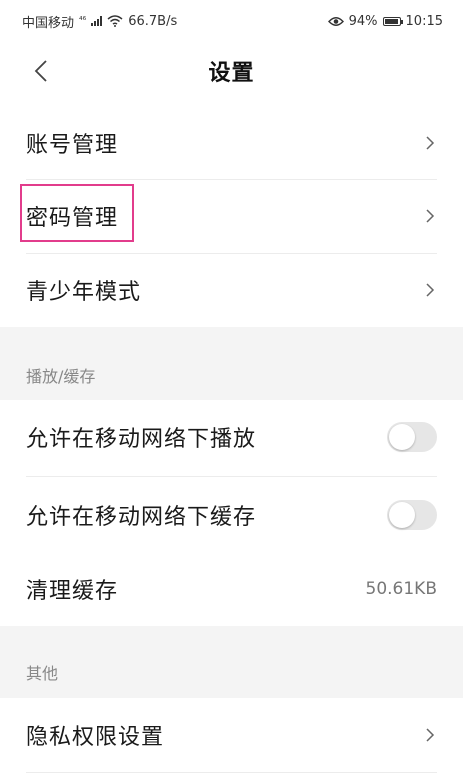  I want to click on row-label: 允许在移动网络下播放, so click(141, 439).